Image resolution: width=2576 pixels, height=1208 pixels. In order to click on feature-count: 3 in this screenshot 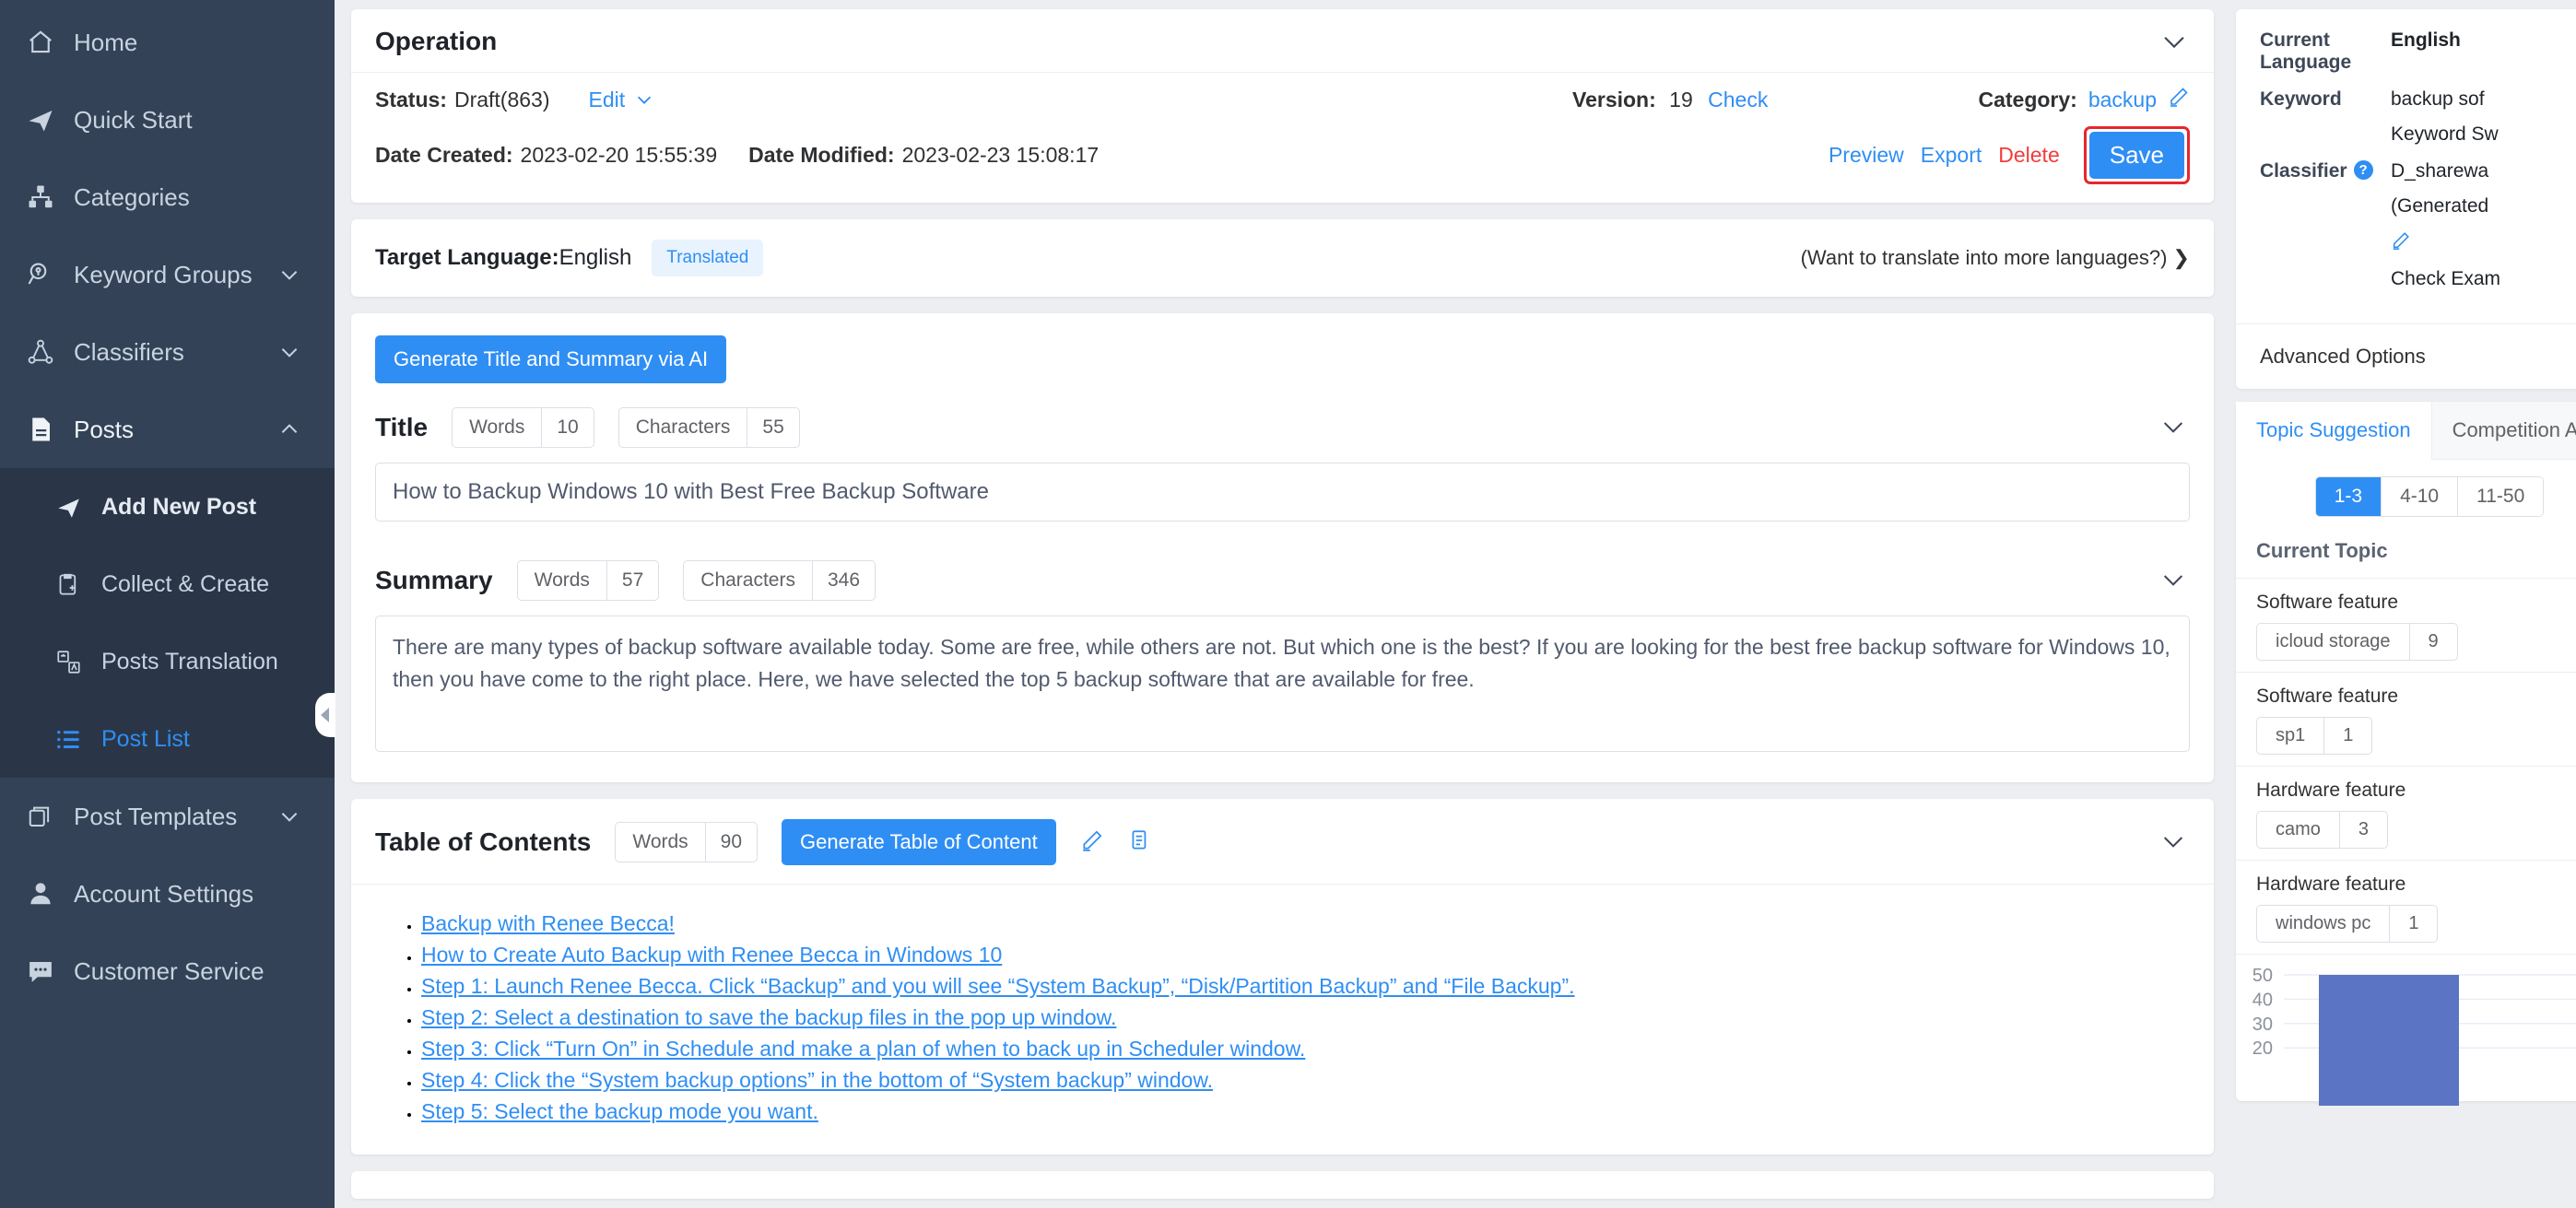, I will do `click(2362, 830)`.